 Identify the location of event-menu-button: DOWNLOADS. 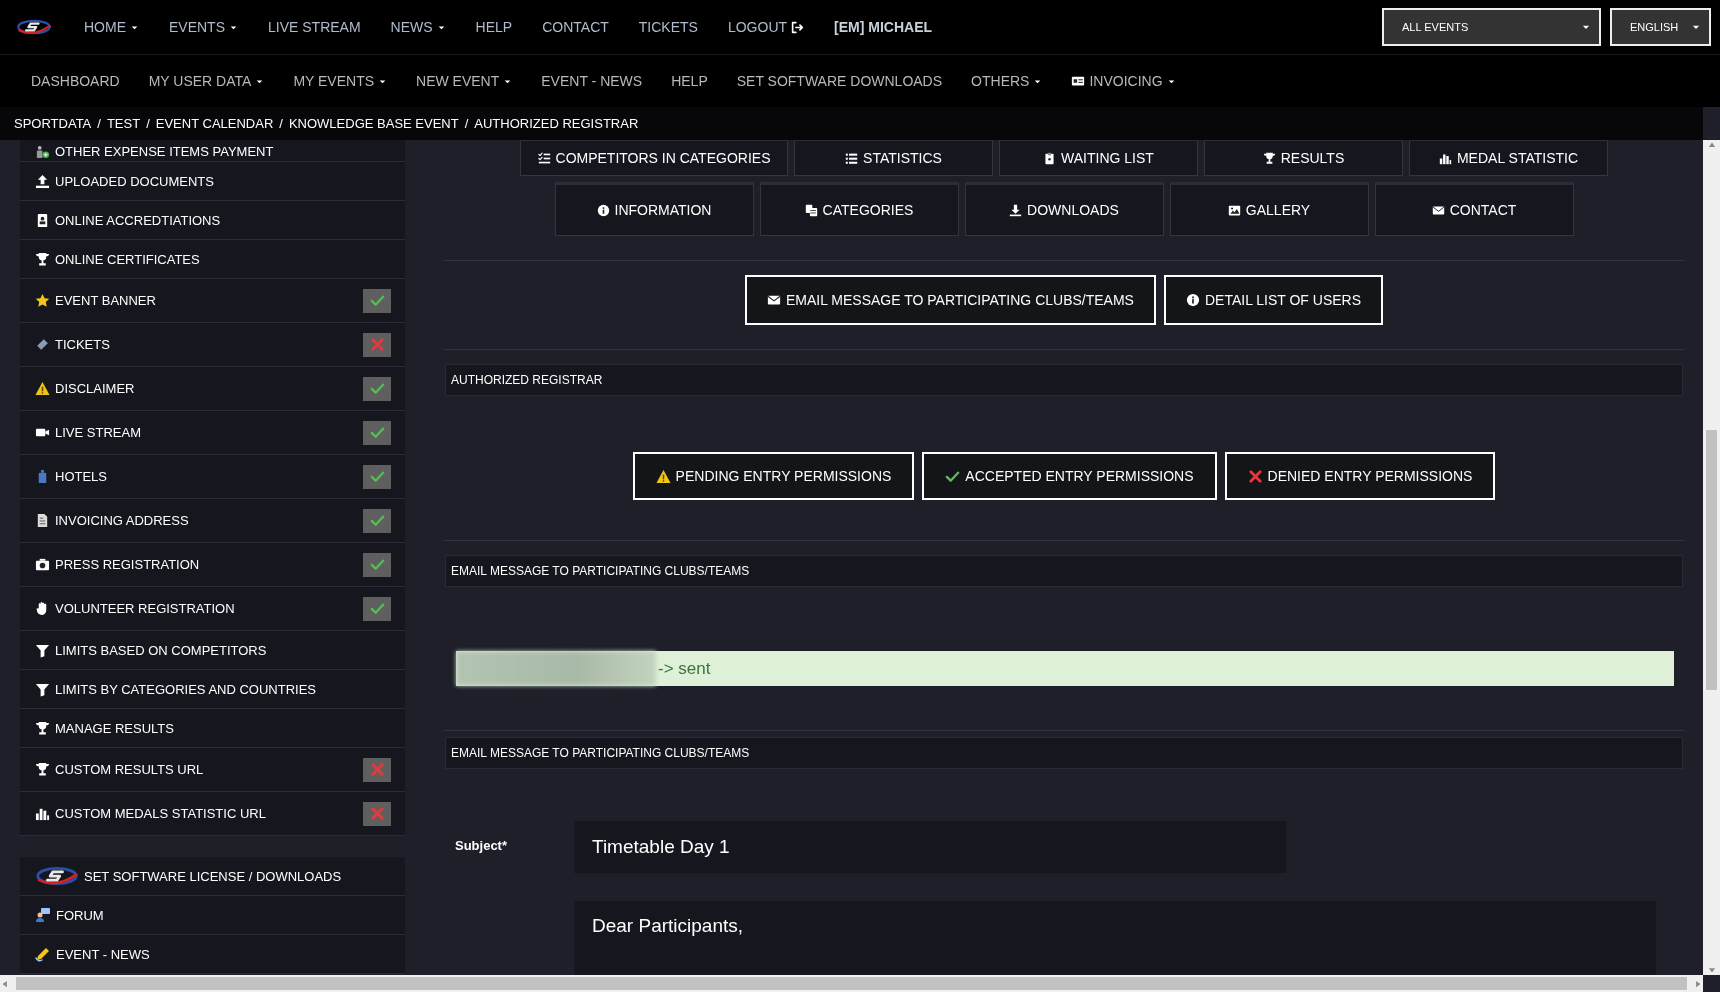
(1064, 209).